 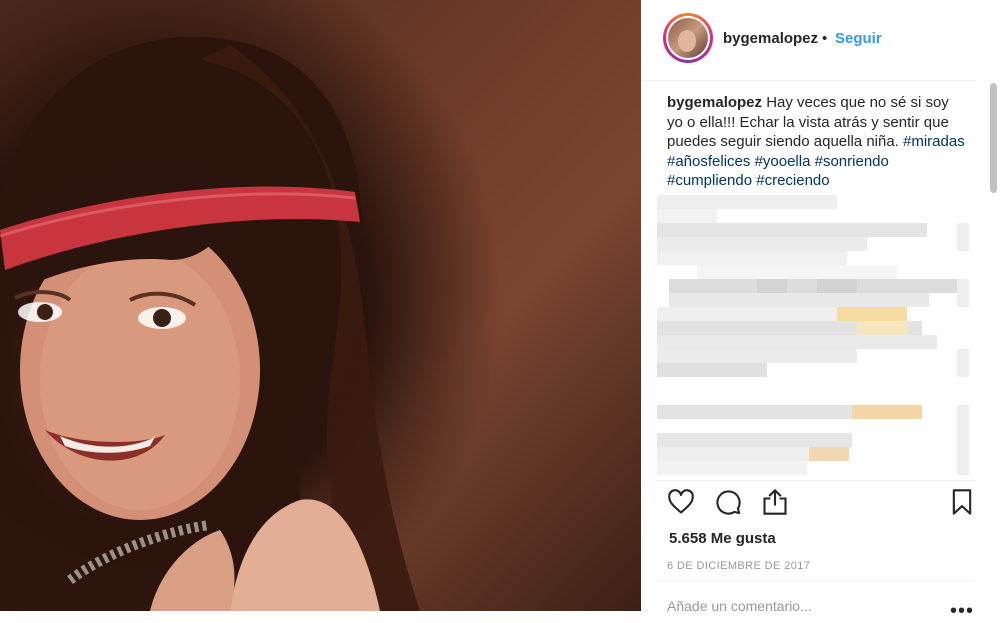 What do you see at coordinates (858, 38) in the screenshot?
I see `follow-button: Seguir` at bounding box center [858, 38].